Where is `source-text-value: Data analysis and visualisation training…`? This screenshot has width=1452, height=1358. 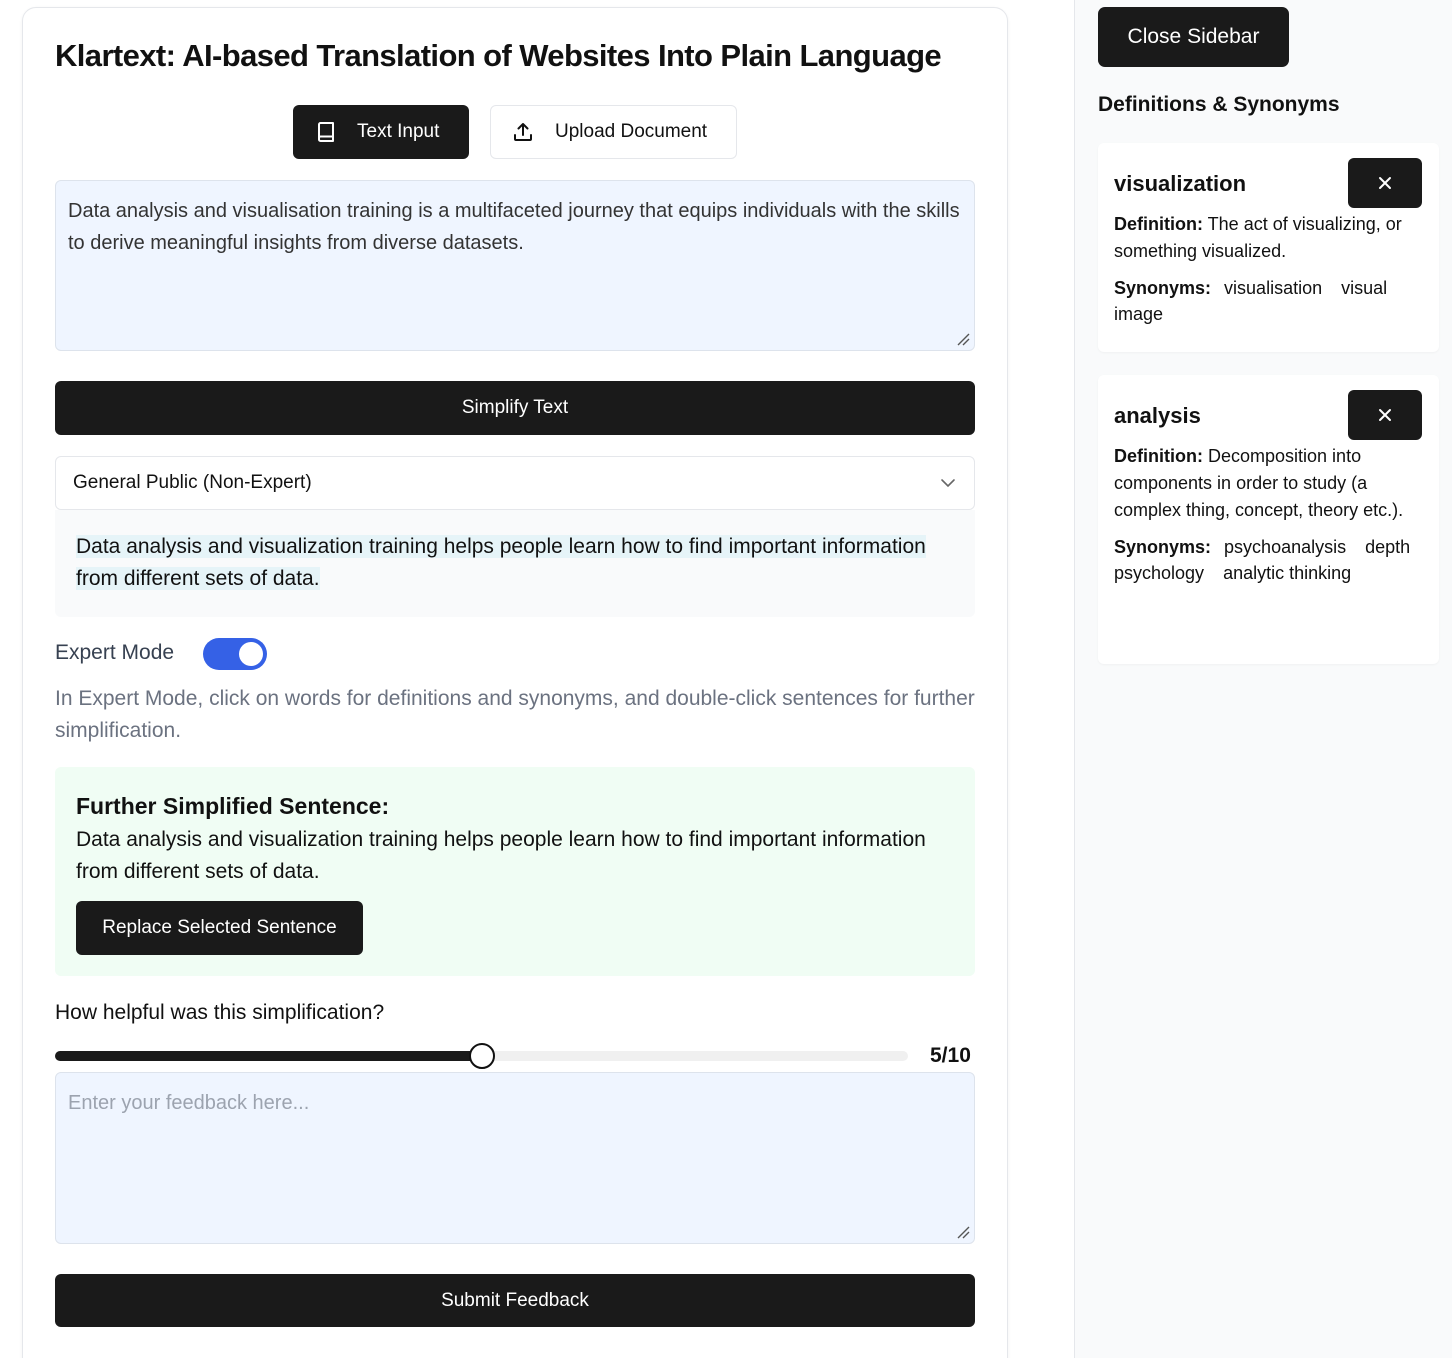
source-text-value: Data analysis and visualisation training… is located at coordinates (514, 227).